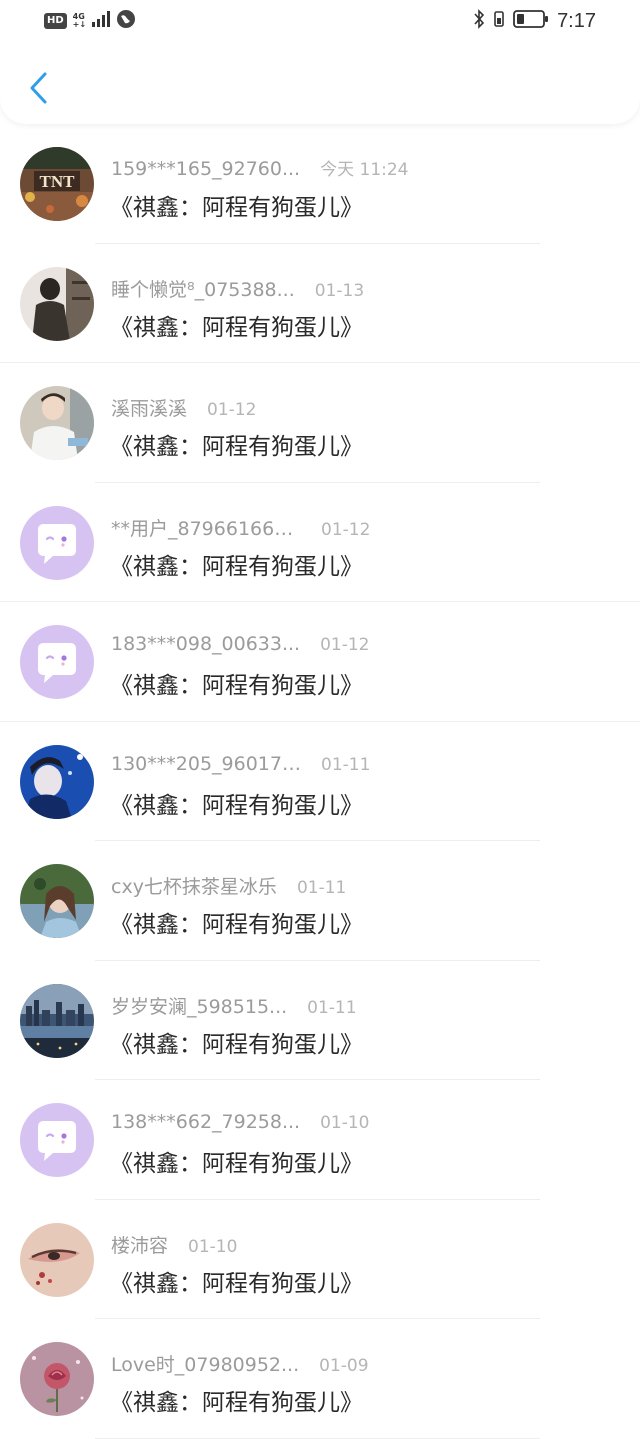 The image size is (640, 1439). What do you see at coordinates (479, 21) in the screenshot?
I see `bluetooth-icon` at bounding box center [479, 21].